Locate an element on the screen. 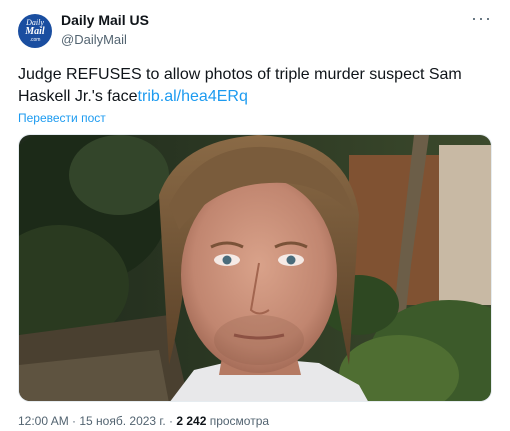  tweet-time: 12:00 AM is located at coordinates (43, 421).